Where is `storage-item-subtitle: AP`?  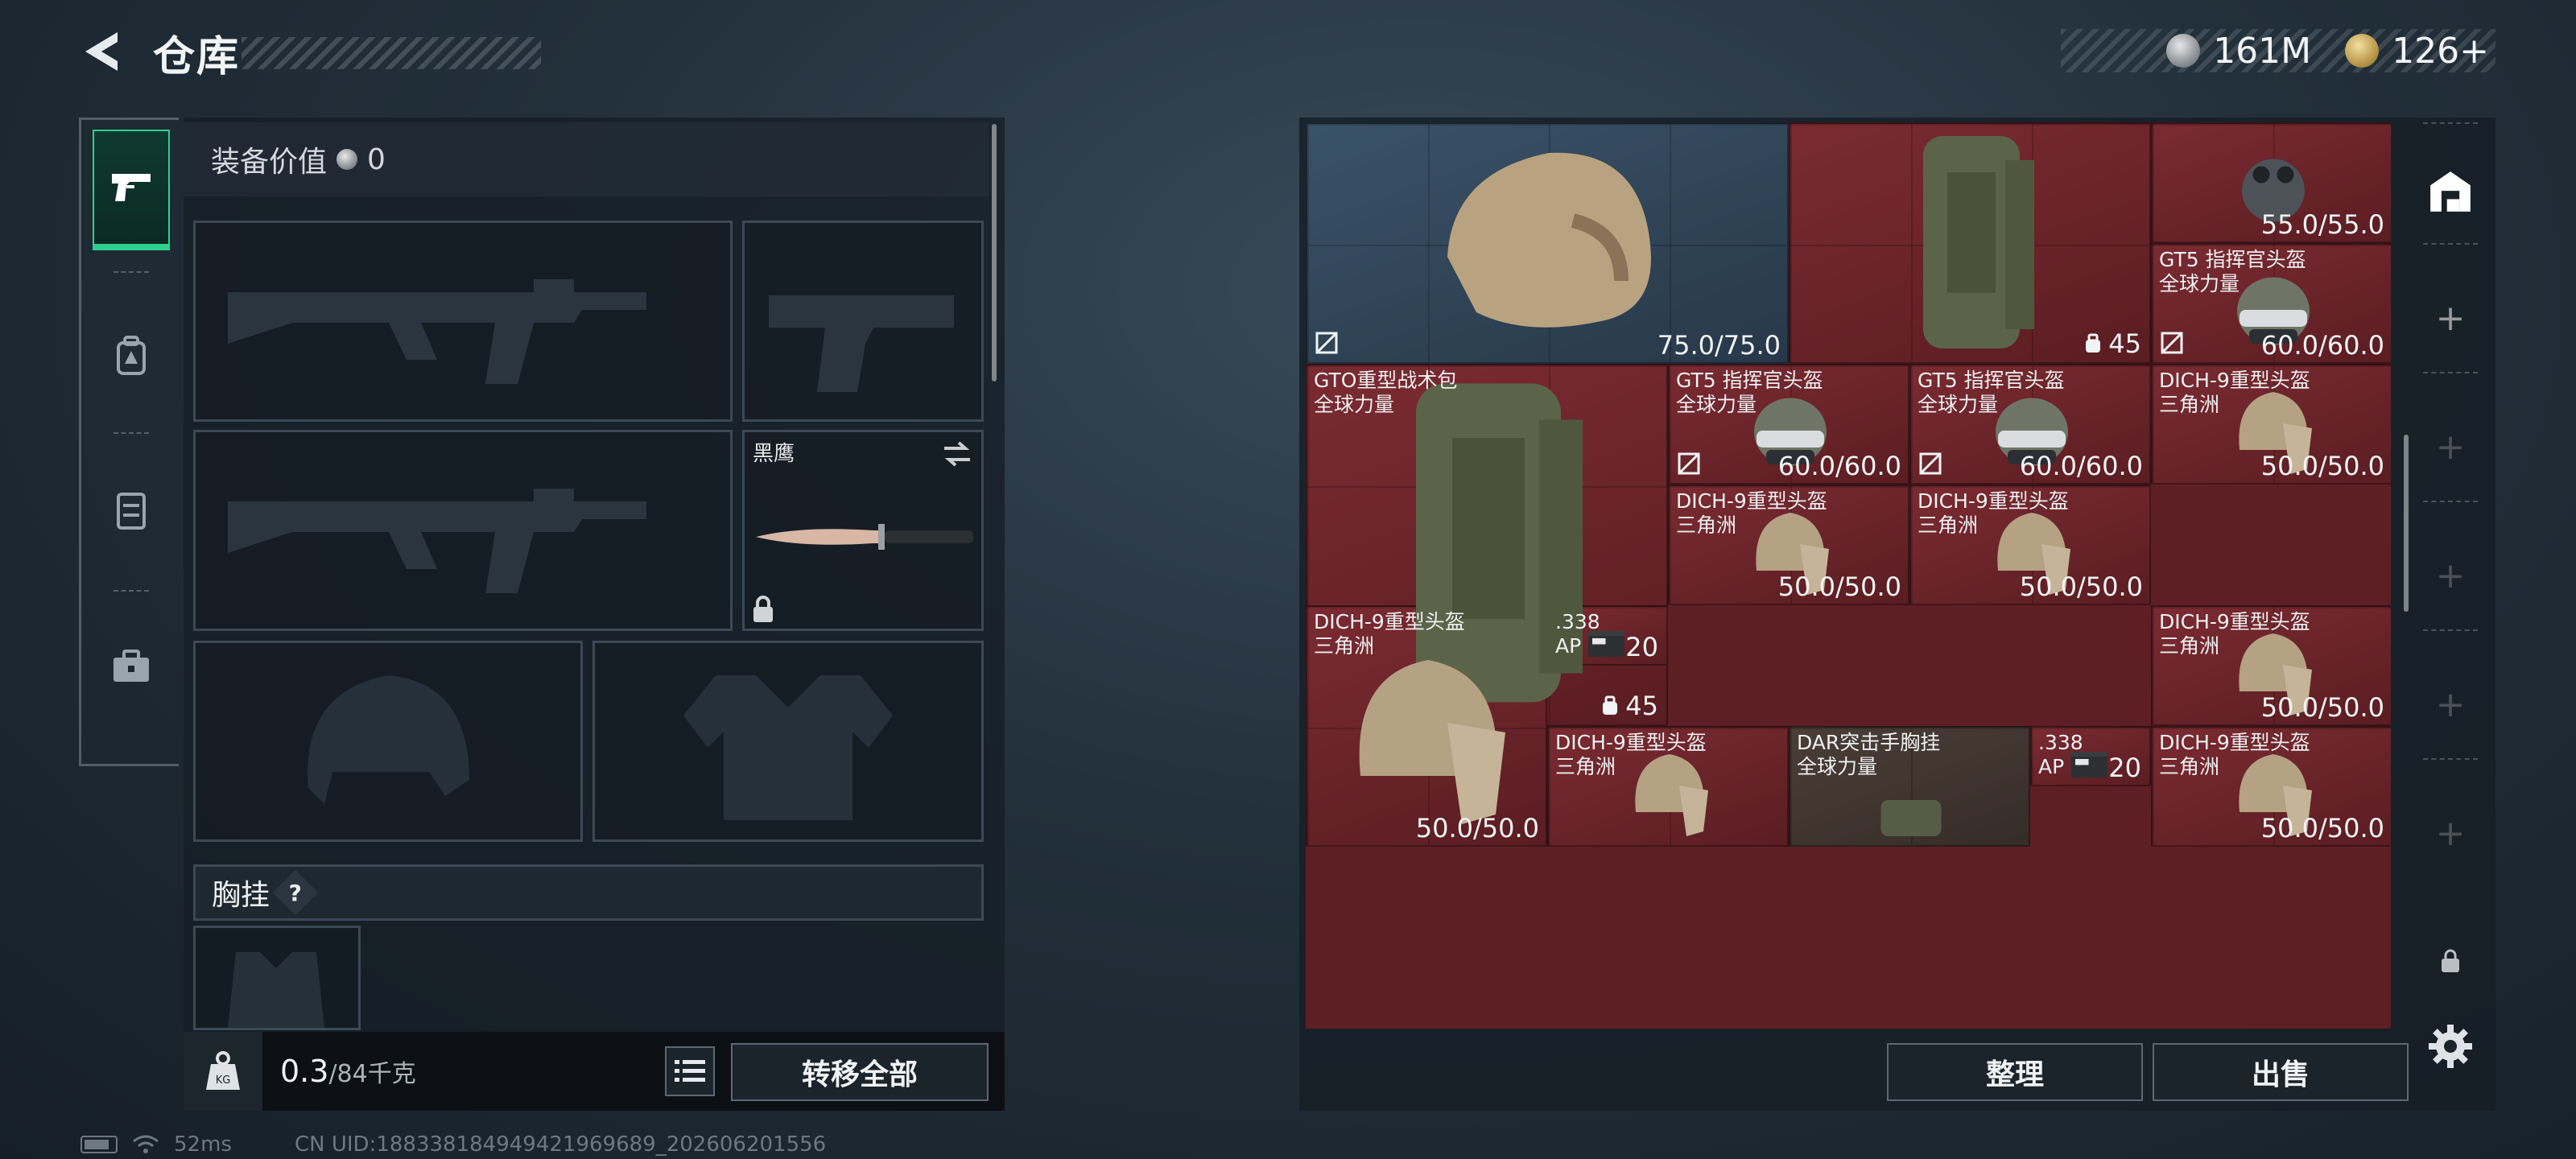
storage-item-subtitle: AP is located at coordinates (1568, 646).